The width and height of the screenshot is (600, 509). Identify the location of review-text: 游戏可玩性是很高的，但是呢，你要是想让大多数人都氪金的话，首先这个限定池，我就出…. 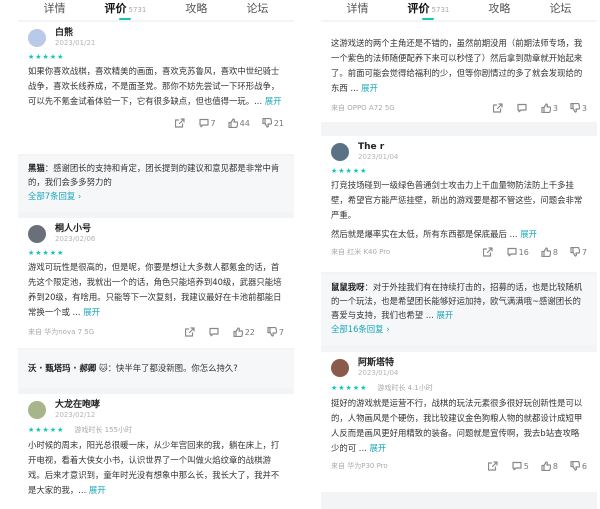
(155, 289).